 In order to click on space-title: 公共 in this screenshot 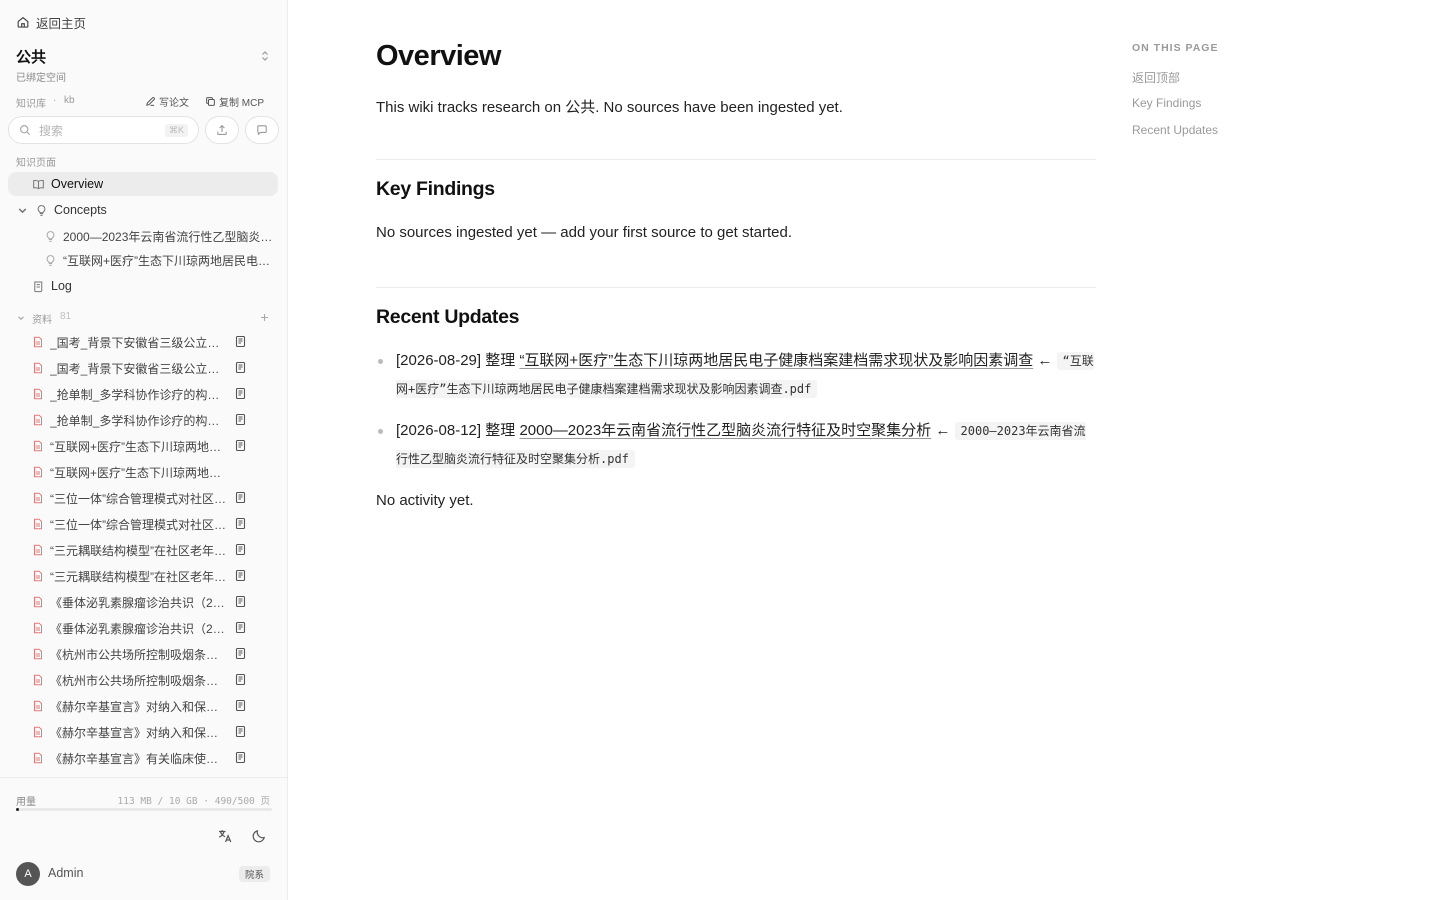, I will do `click(31, 56)`.